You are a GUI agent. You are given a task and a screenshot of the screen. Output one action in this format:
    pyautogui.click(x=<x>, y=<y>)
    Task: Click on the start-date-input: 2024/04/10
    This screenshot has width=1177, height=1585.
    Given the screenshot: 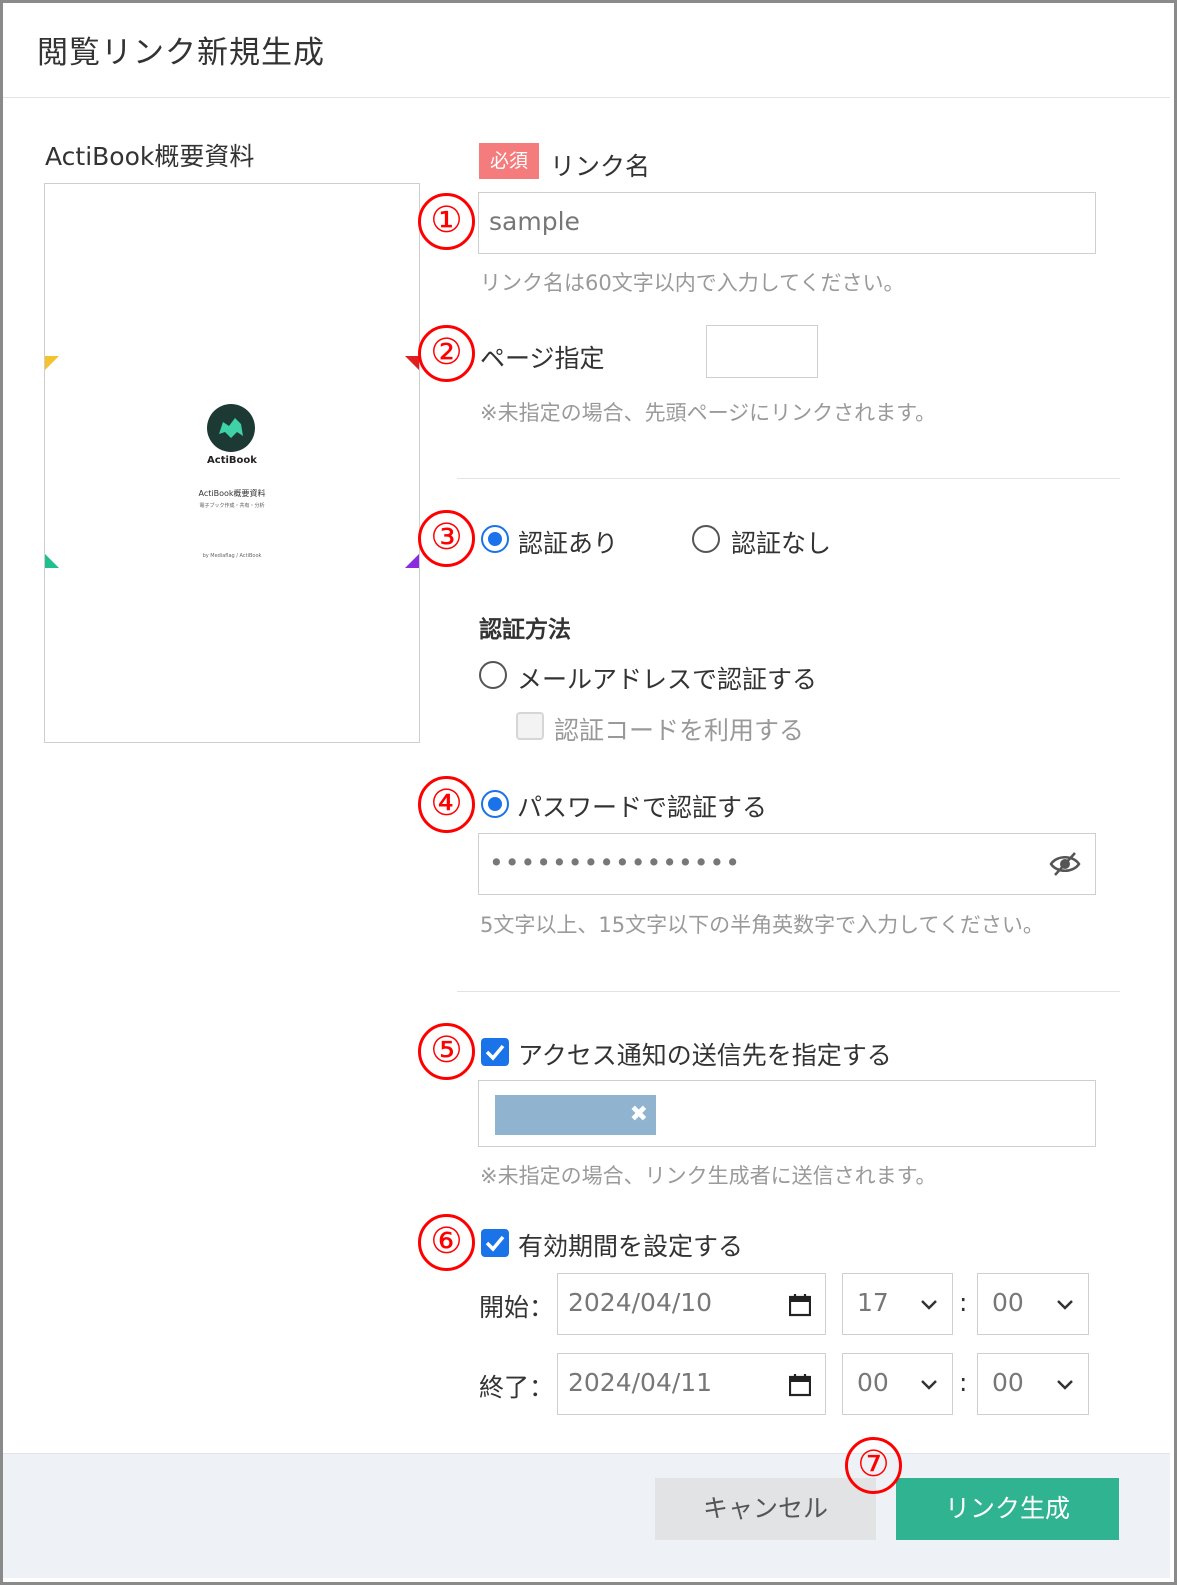 What is the action you would take?
    pyautogui.click(x=691, y=1304)
    